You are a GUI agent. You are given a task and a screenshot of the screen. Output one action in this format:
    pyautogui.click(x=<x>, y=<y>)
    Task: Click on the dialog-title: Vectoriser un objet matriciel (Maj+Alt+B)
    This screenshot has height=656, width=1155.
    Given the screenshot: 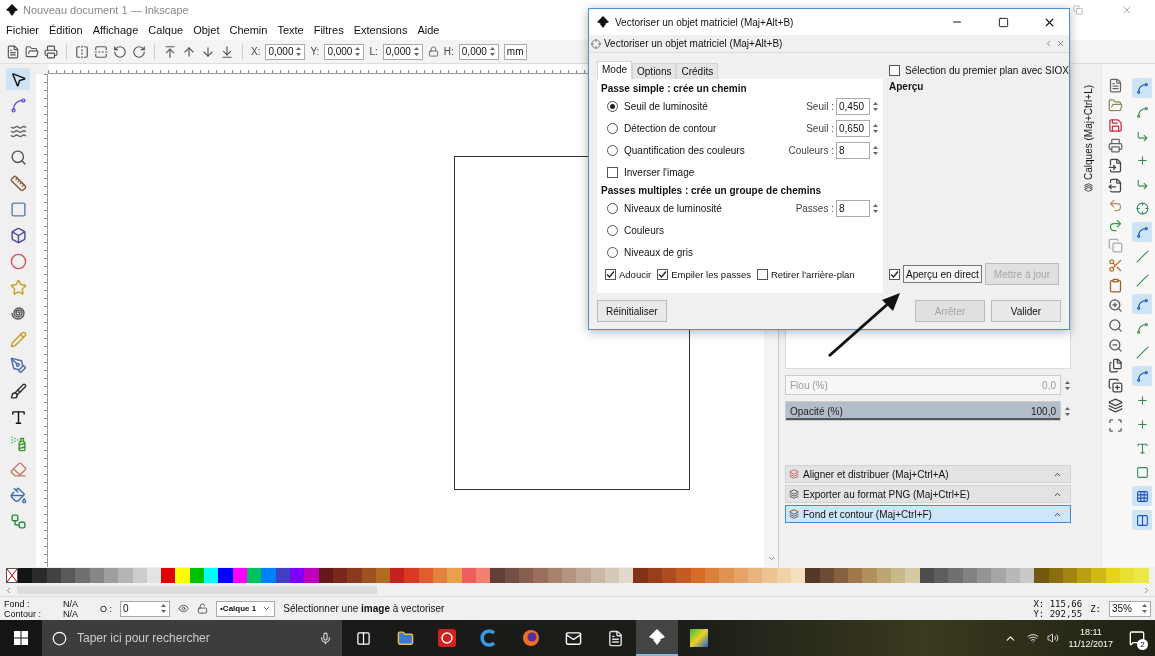 What is the action you would take?
    pyautogui.click(x=705, y=22)
    